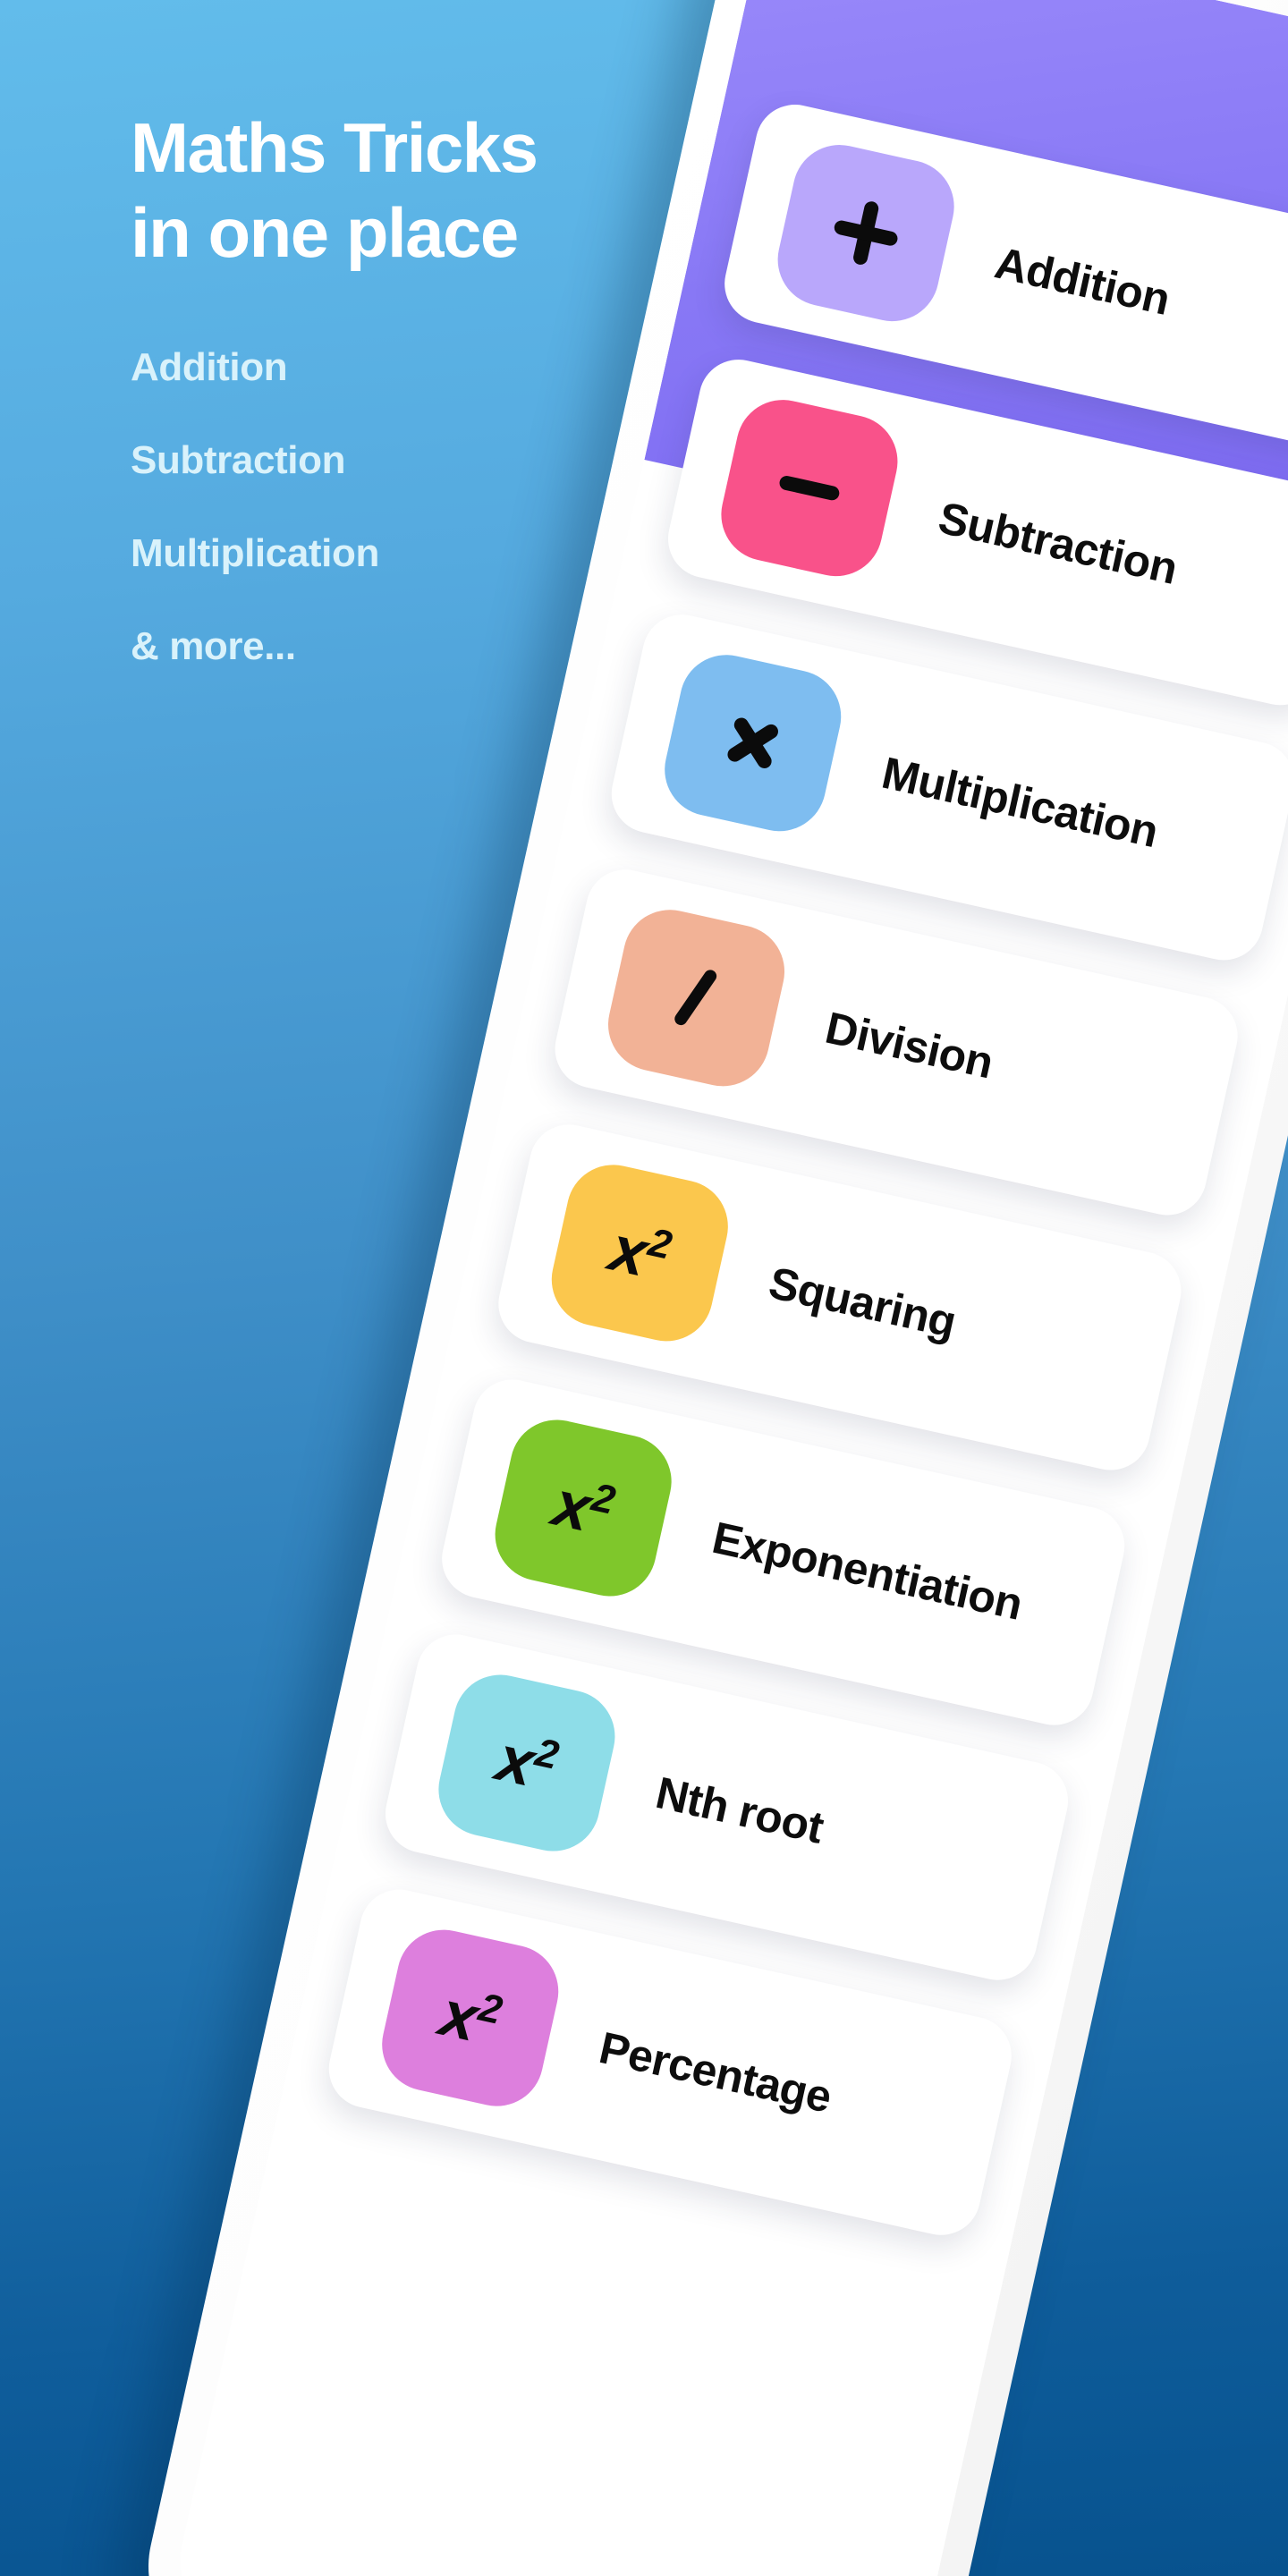  Describe the element at coordinates (334, 190) in the screenshot. I see `page-title: Maths Tricks in one place` at that location.